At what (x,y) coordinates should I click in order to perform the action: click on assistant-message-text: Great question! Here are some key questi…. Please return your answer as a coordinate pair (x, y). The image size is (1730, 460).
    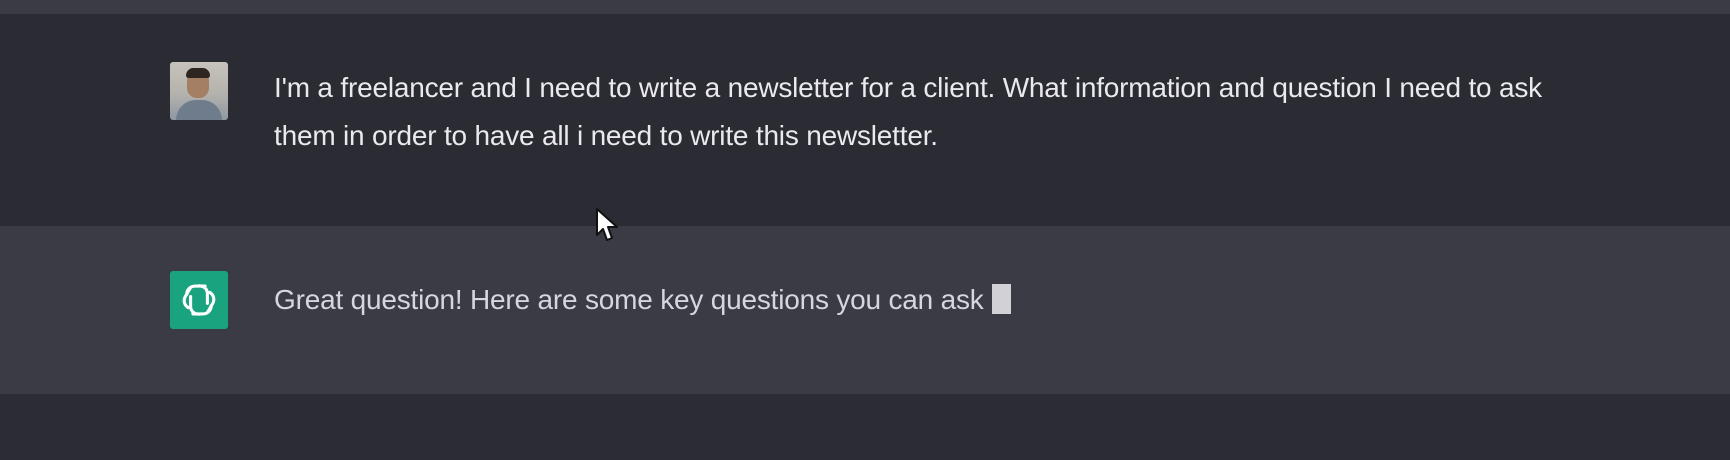
    Looking at the image, I should click on (914, 300).